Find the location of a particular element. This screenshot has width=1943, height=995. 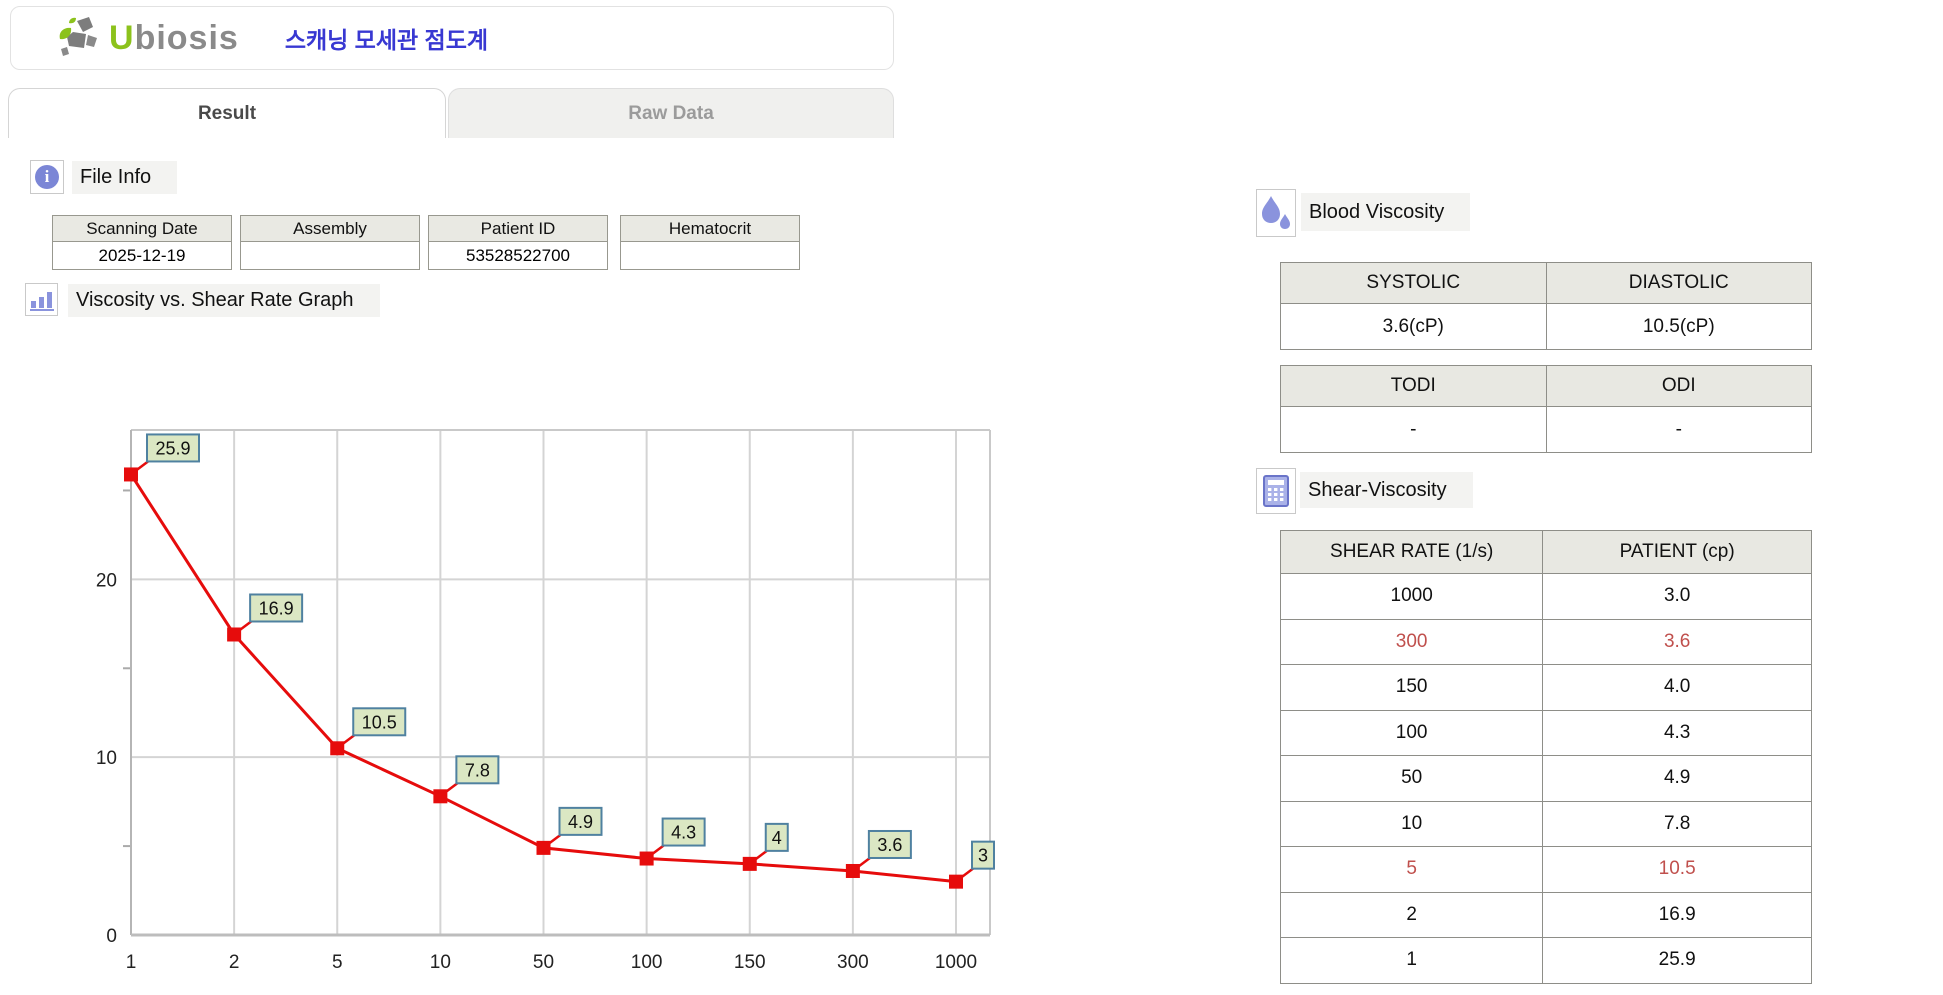

table-row: 10 7.8 is located at coordinates (1545, 823).